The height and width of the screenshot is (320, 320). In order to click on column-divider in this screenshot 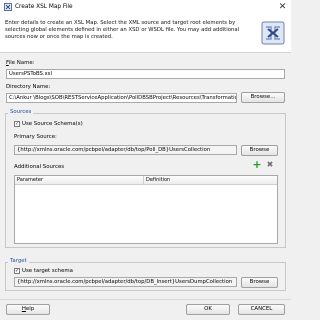, I will do `click(143, 180)`.